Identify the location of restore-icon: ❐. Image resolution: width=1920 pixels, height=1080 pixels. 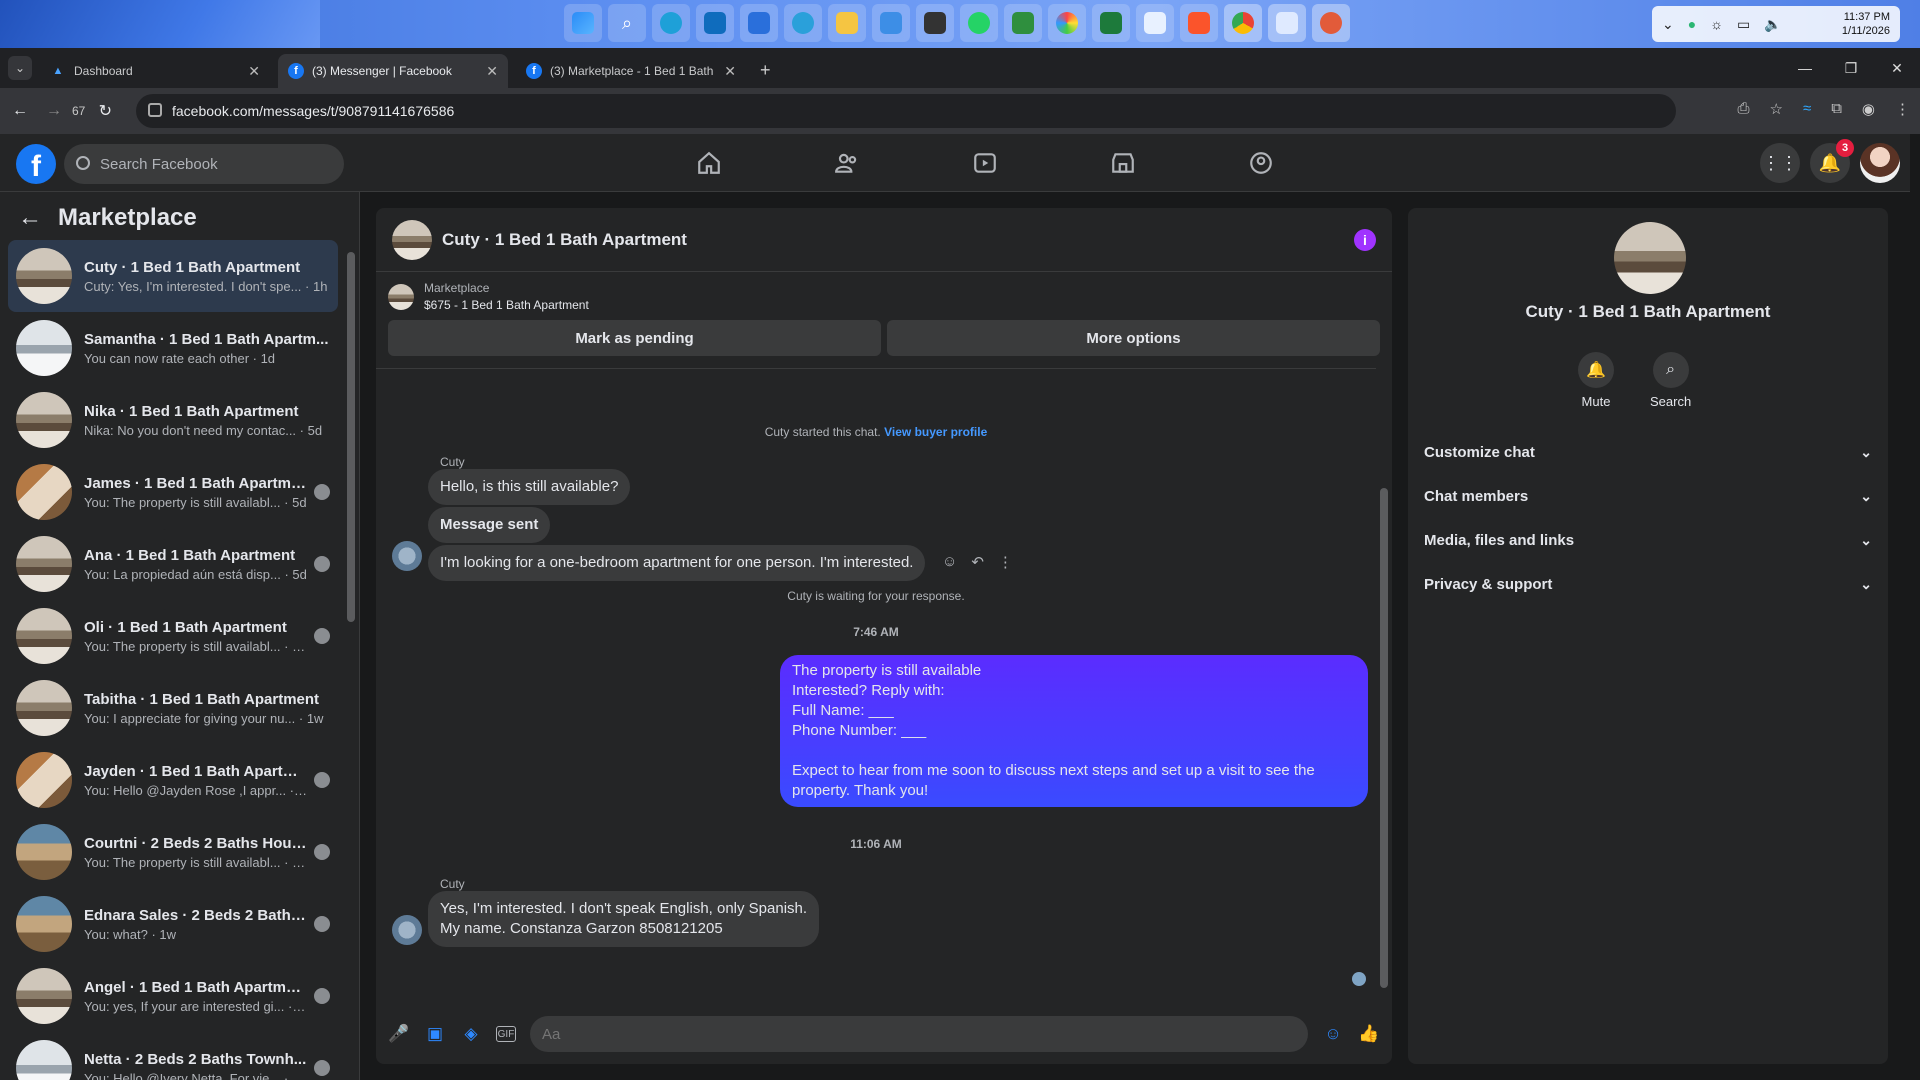
(1851, 68).